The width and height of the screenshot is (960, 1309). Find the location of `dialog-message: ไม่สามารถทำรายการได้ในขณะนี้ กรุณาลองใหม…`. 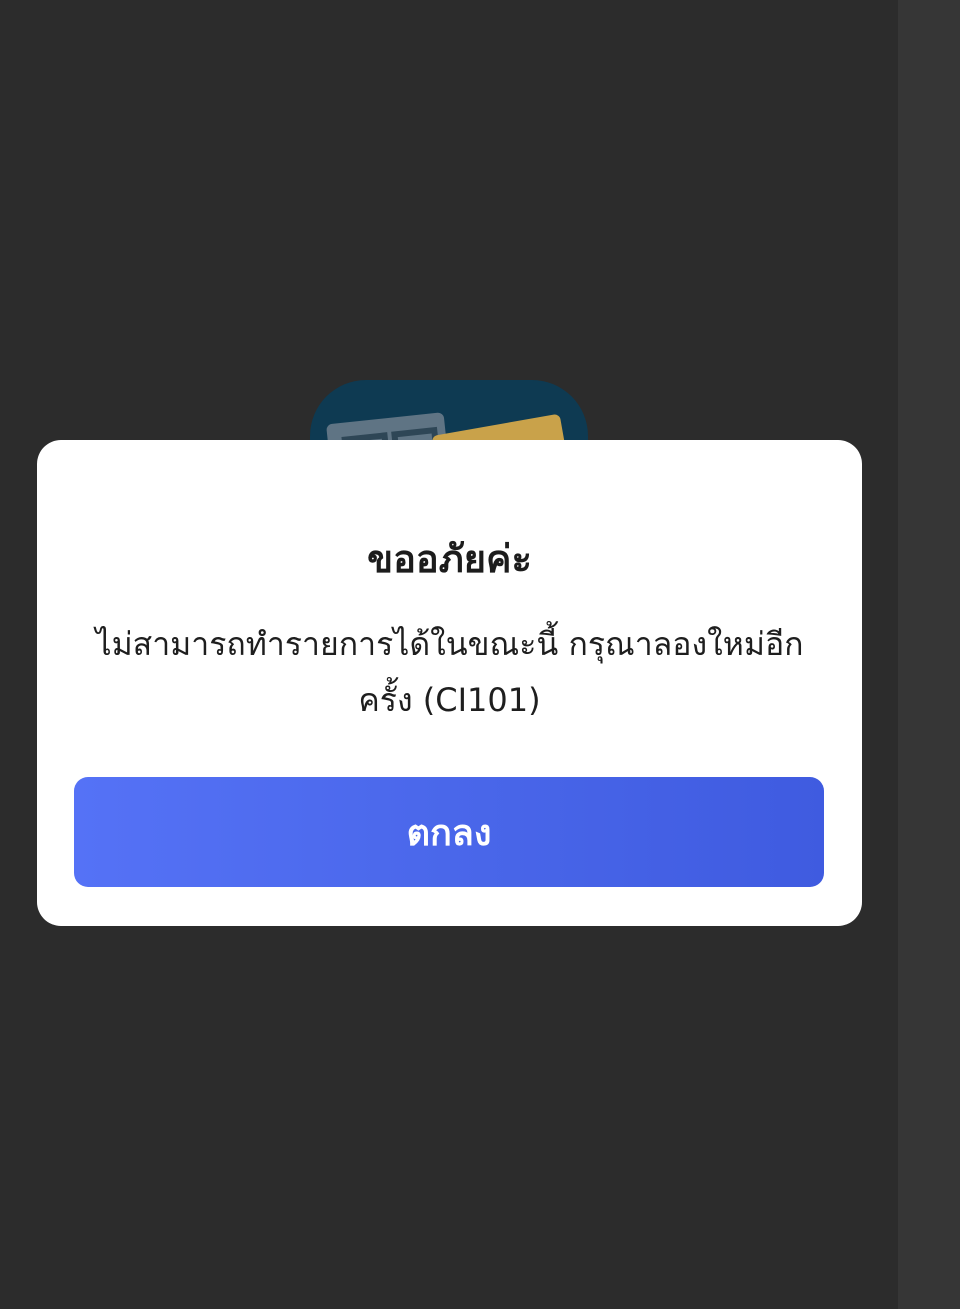

dialog-message: ไม่สามารถทำรายการได้ในขณะนี้ กรุณาลองใหม… is located at coordinates (449, 672).